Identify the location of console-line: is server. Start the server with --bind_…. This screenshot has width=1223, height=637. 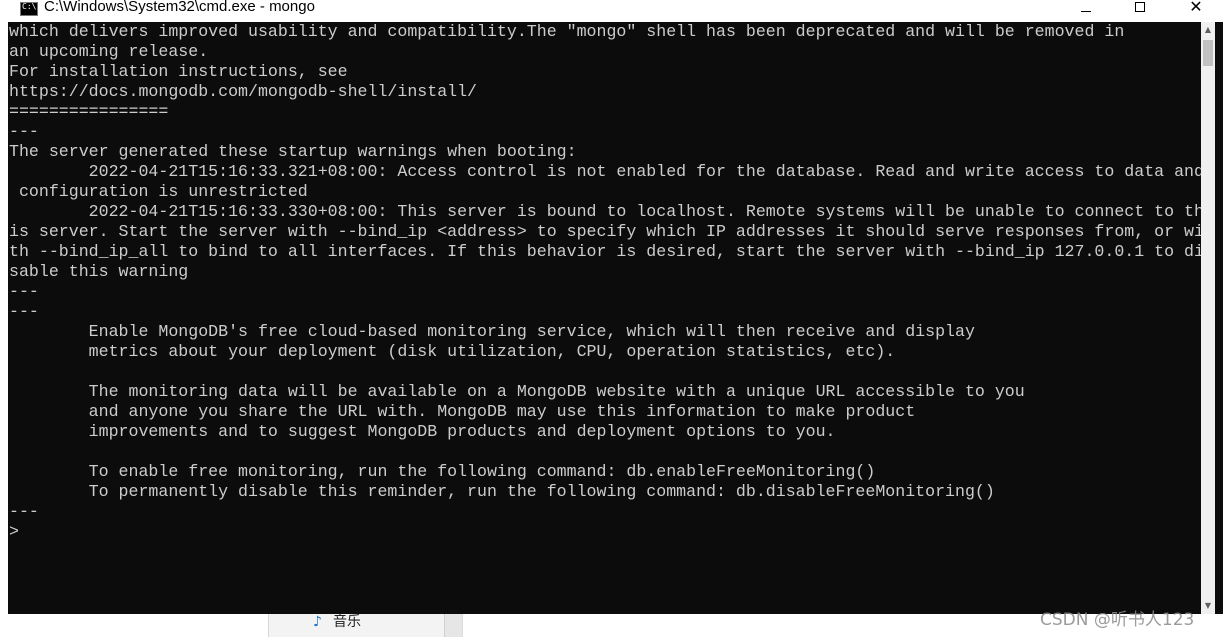
(606, 231).